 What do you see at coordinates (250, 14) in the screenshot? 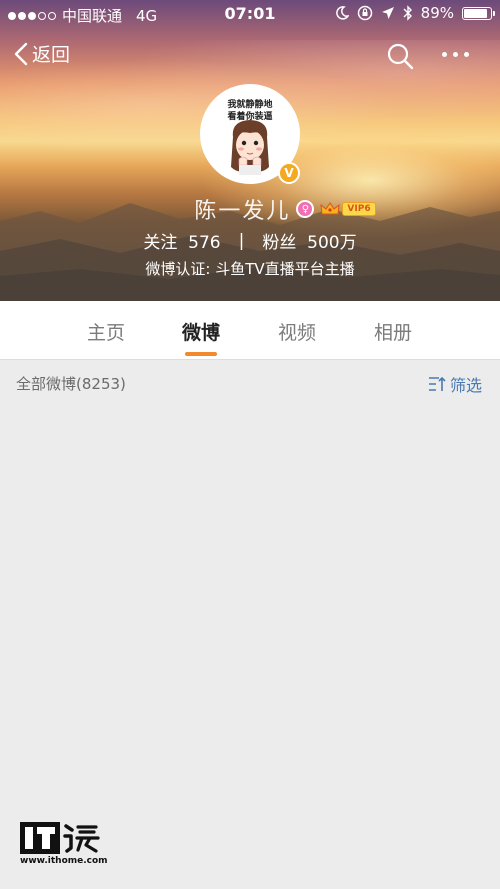
I see `status-bar: 中国联通 4G 07:01 89%` at bounding box center [250, 14].